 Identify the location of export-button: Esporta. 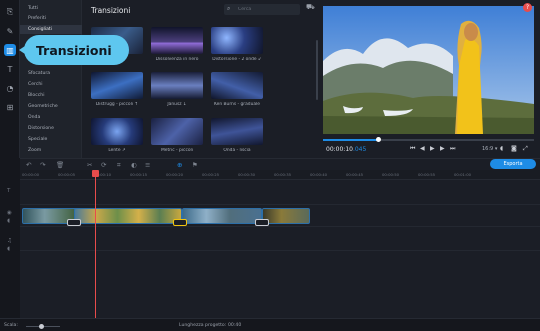
(513, 164).